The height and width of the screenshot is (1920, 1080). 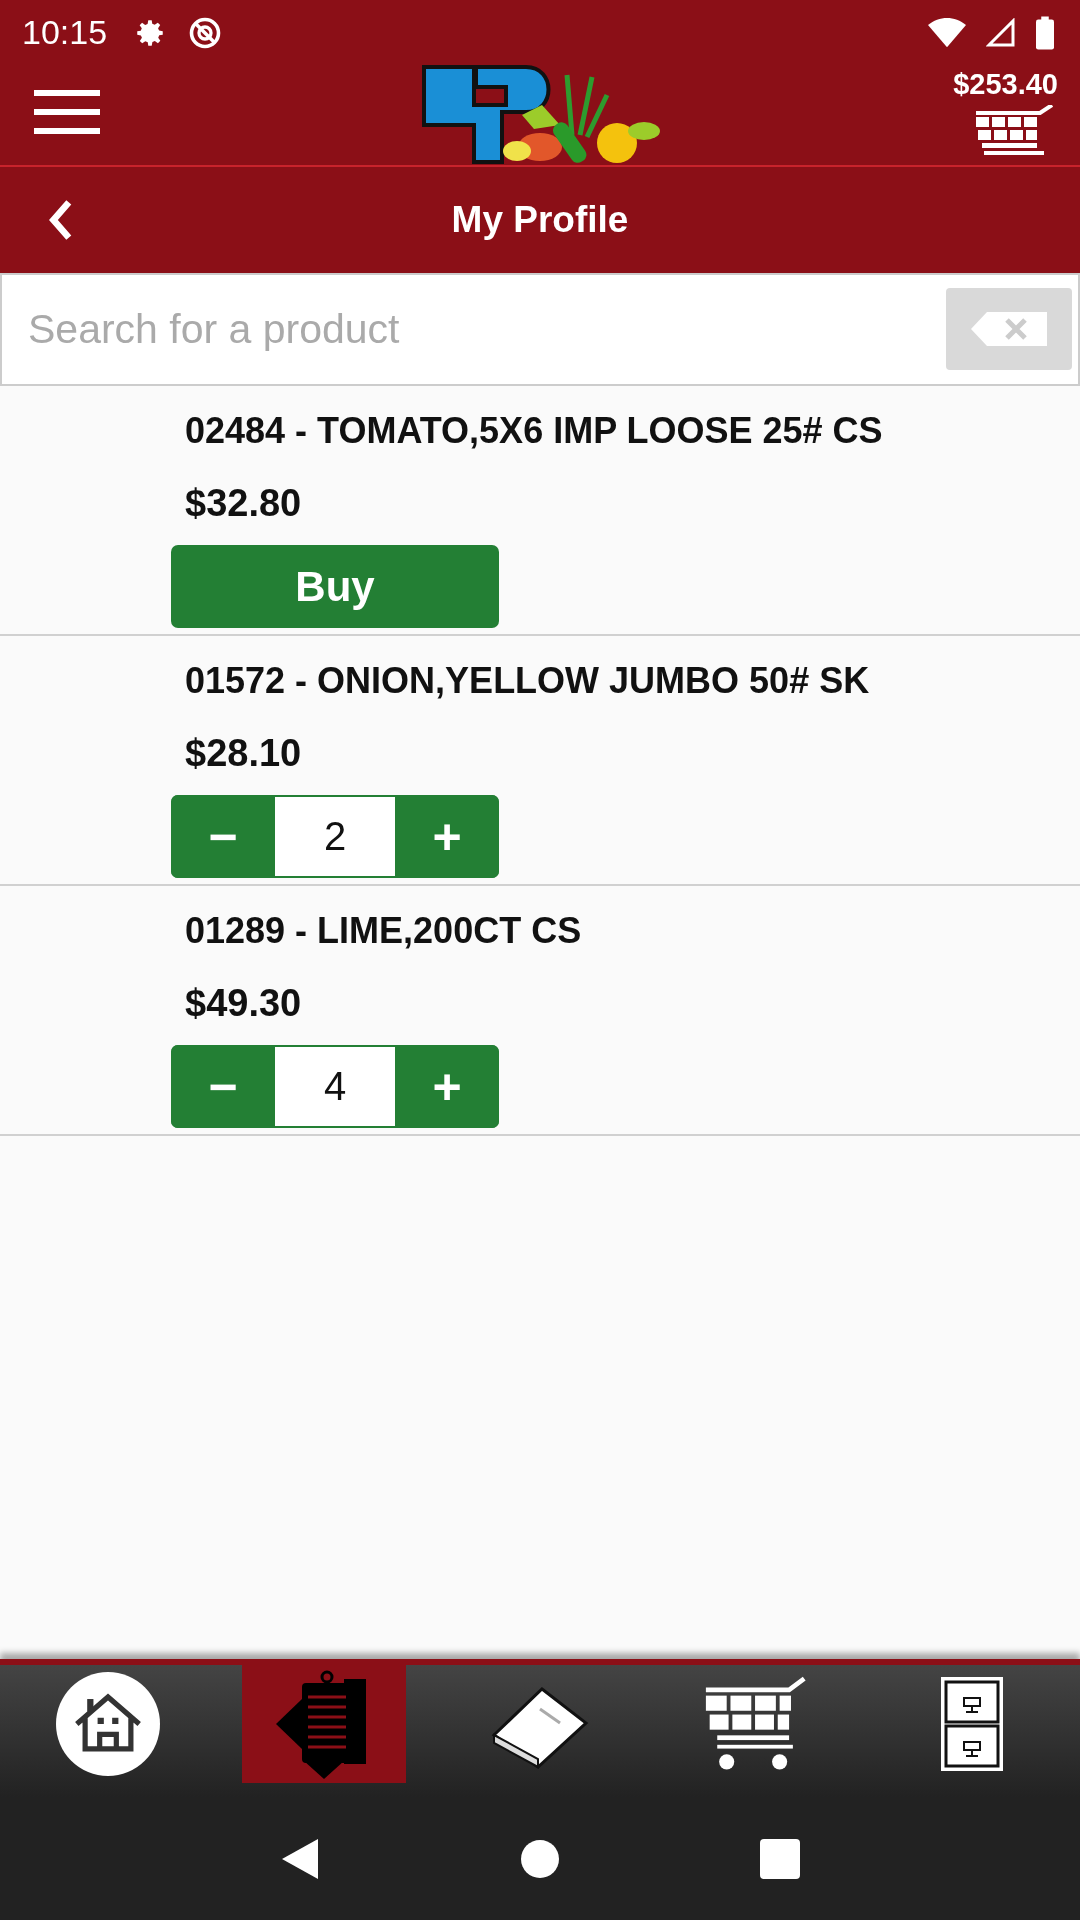 What do you see at coordinates (335, 836) in the screenshot?
I see `quantity-field: 2` at bounding box center [335, 836].